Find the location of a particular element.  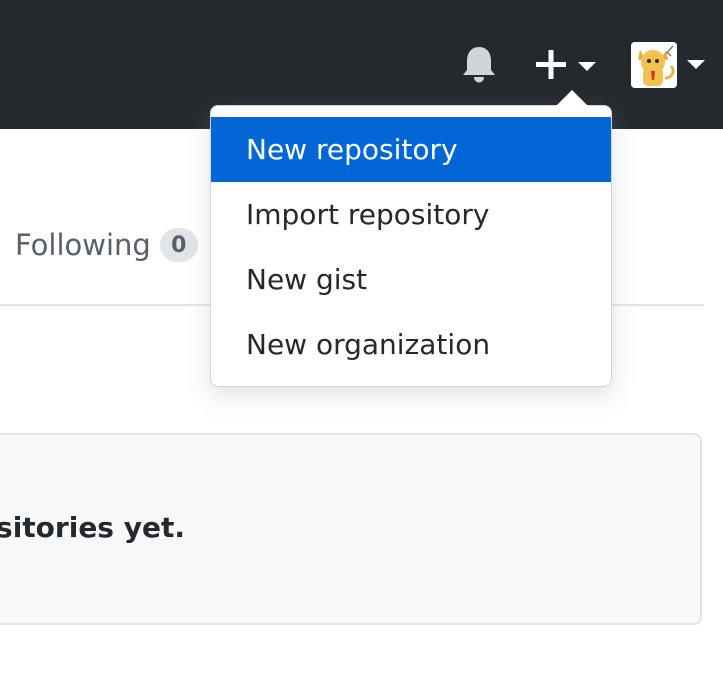

bell-icon is located at coordinates (479, 65).